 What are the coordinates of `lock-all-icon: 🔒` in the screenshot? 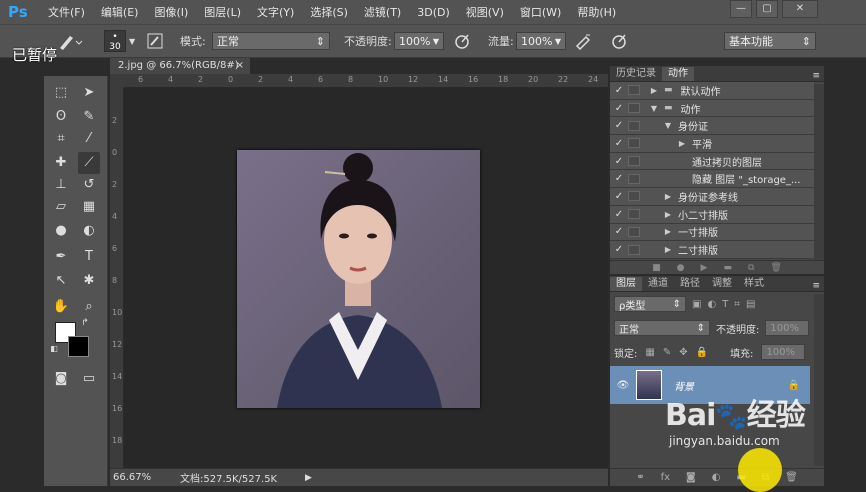 It's located at (702, 352).